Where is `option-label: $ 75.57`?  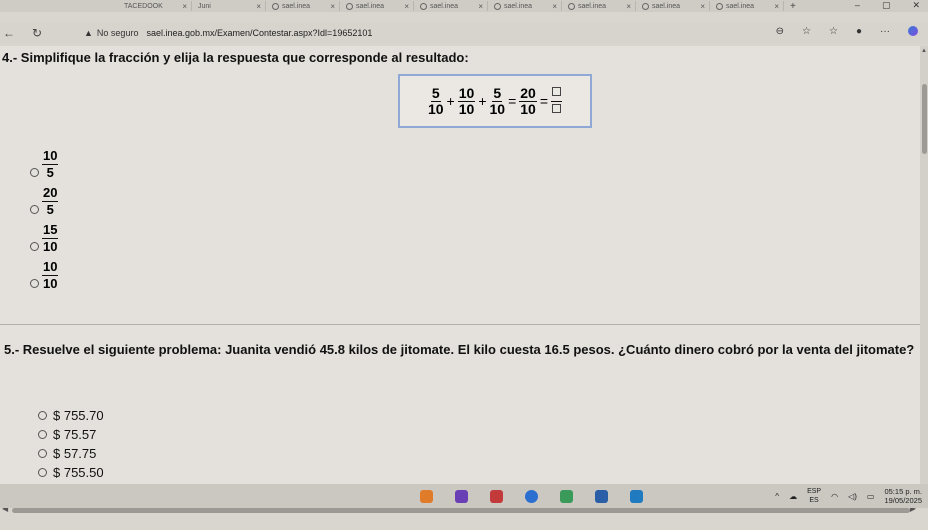
option-label: $ 75.57 is located at coordinates (75, 434).